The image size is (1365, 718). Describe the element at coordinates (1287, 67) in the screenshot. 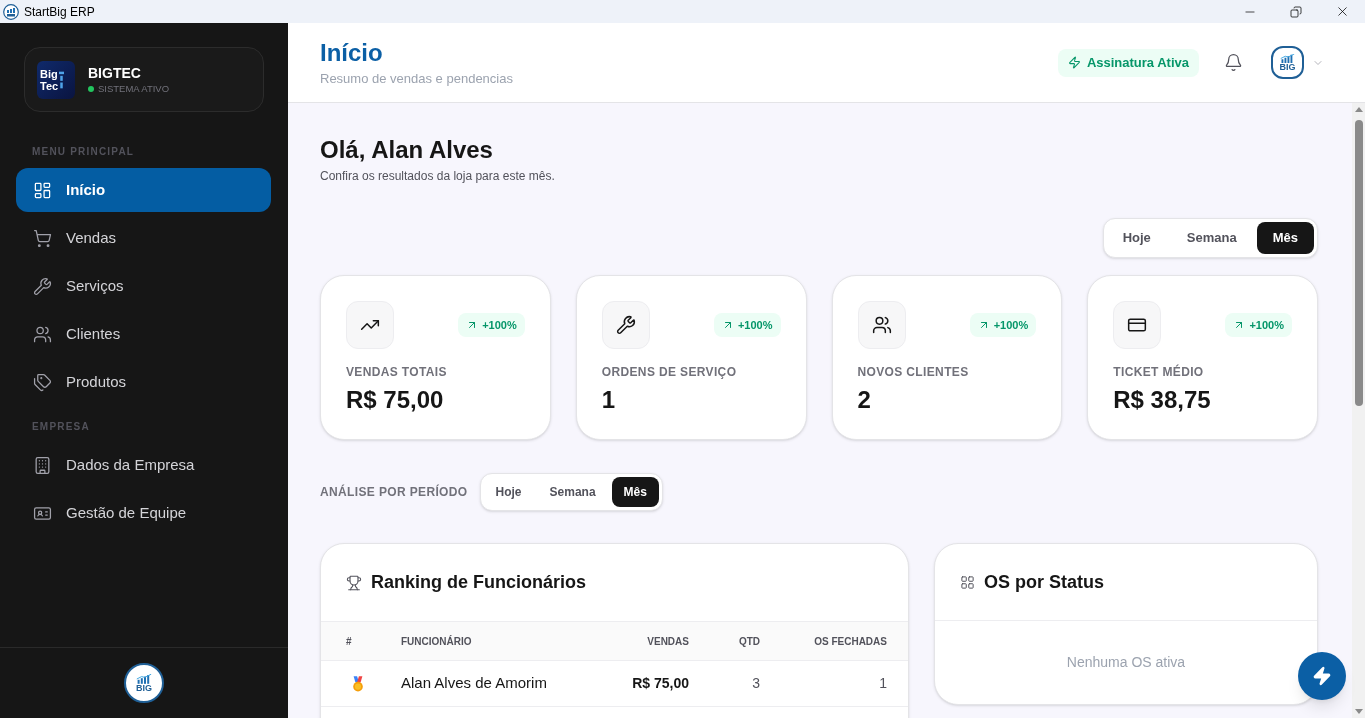

I see `avatar-text: BIG` at that location.